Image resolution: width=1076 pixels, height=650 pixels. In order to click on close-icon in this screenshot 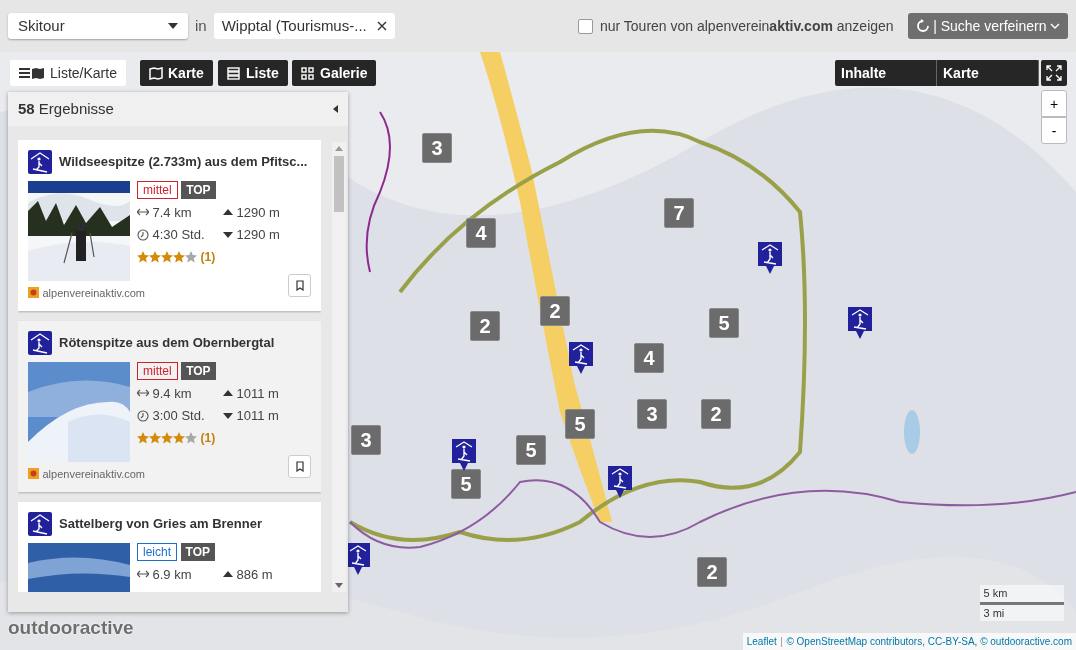, I will do `click(381, 26)`.